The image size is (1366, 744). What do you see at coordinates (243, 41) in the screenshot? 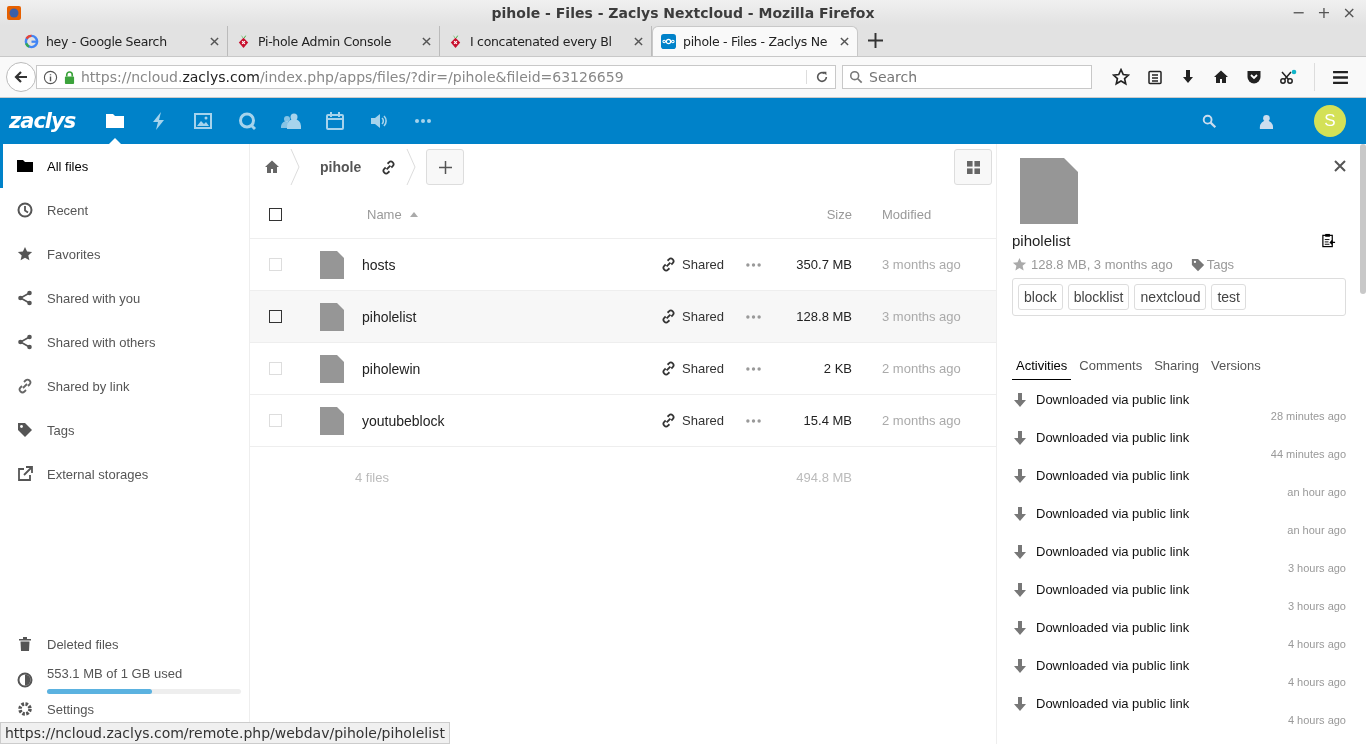
I see `raspberry-icon` at bounding box center [243, 41].